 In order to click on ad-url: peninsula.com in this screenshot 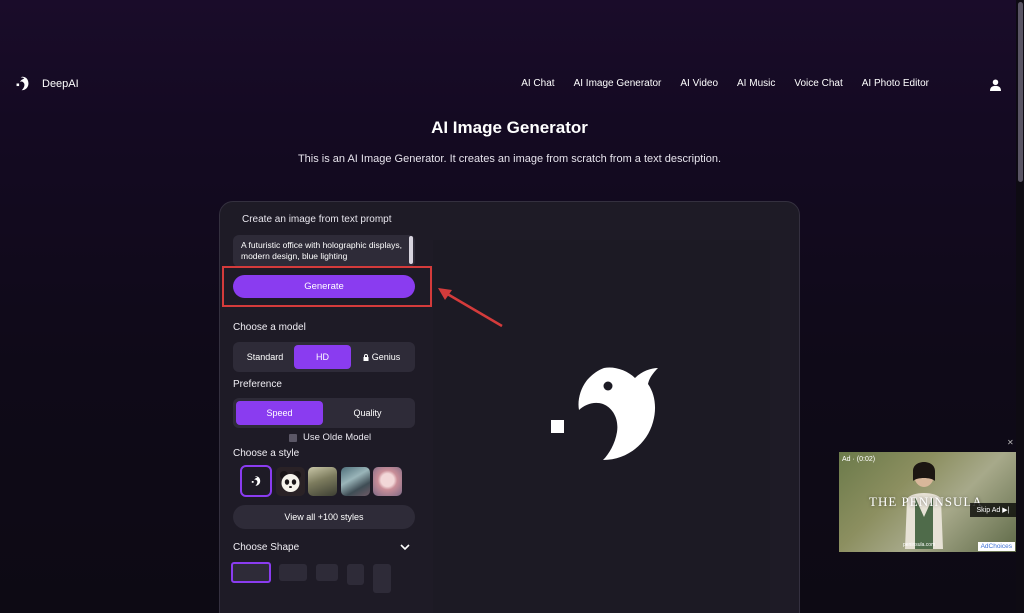, I will do `click(919, 545)`.